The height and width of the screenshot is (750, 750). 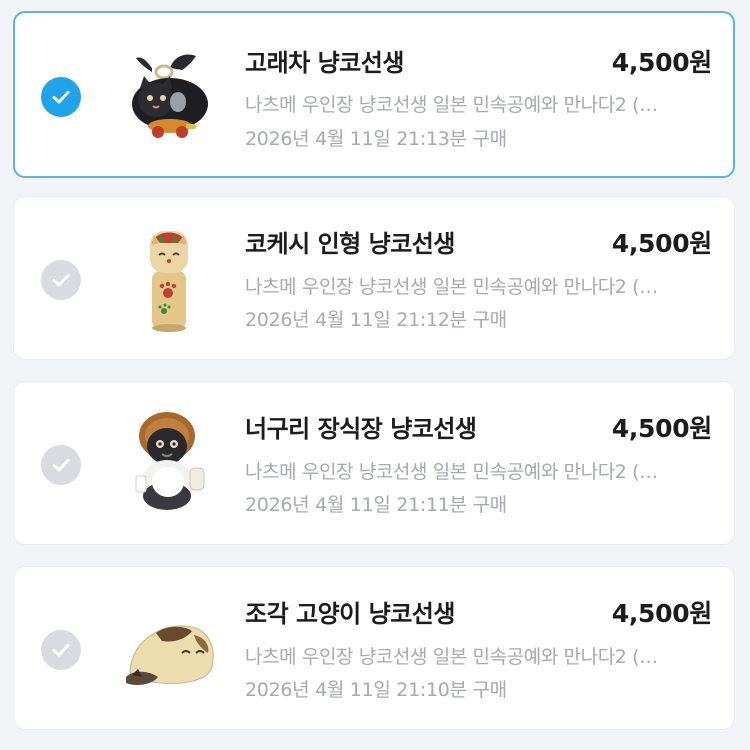 I want to click on black-cat-whale-figurine-icon, so click(x=170, y=96).